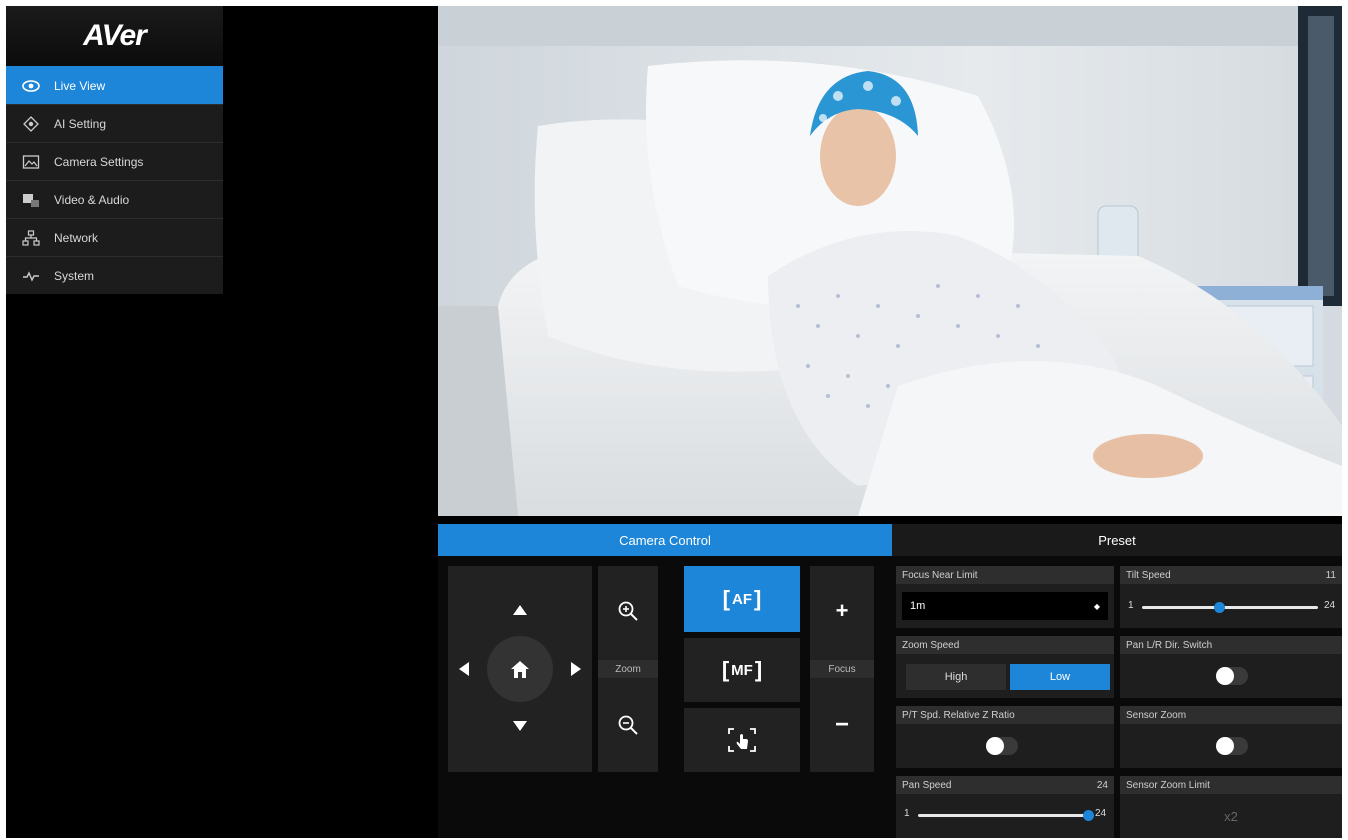 The height and width of the screenshot is (840, 1348). I want to click on pt-speed-ratio-body, so click(1005, 746).